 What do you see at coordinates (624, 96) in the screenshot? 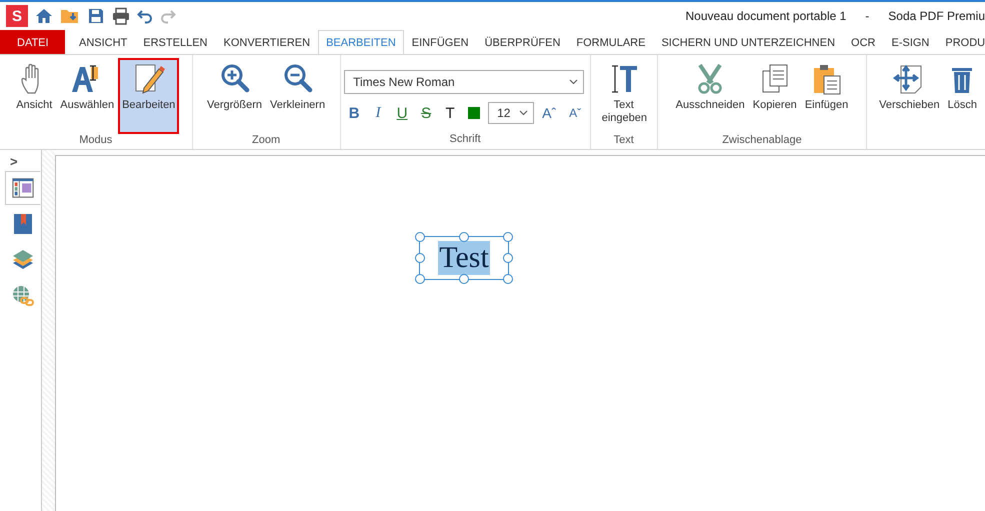
I see `ribbon-button: Text eingeben` at bounding box center [624, 96].